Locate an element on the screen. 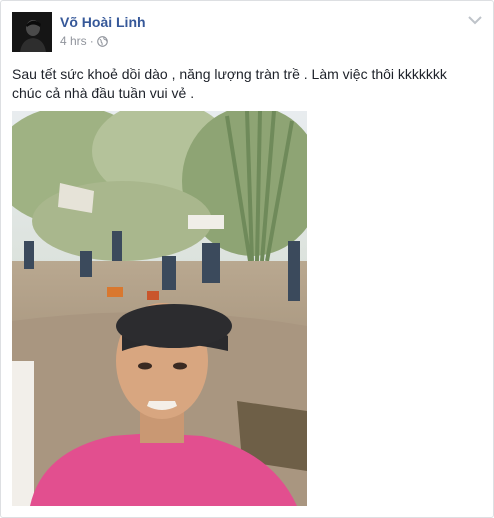 The height and width of the screenshot is (518, 494). post-text-line: chúc cả nhà đầu tuần vui vẻ . is located at coordinates (103, 93).